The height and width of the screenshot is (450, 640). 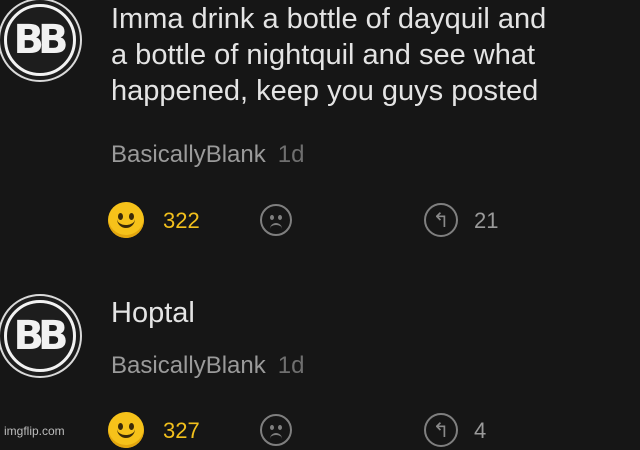 I want to click on like-count: 322, so click(x=181, y=220).